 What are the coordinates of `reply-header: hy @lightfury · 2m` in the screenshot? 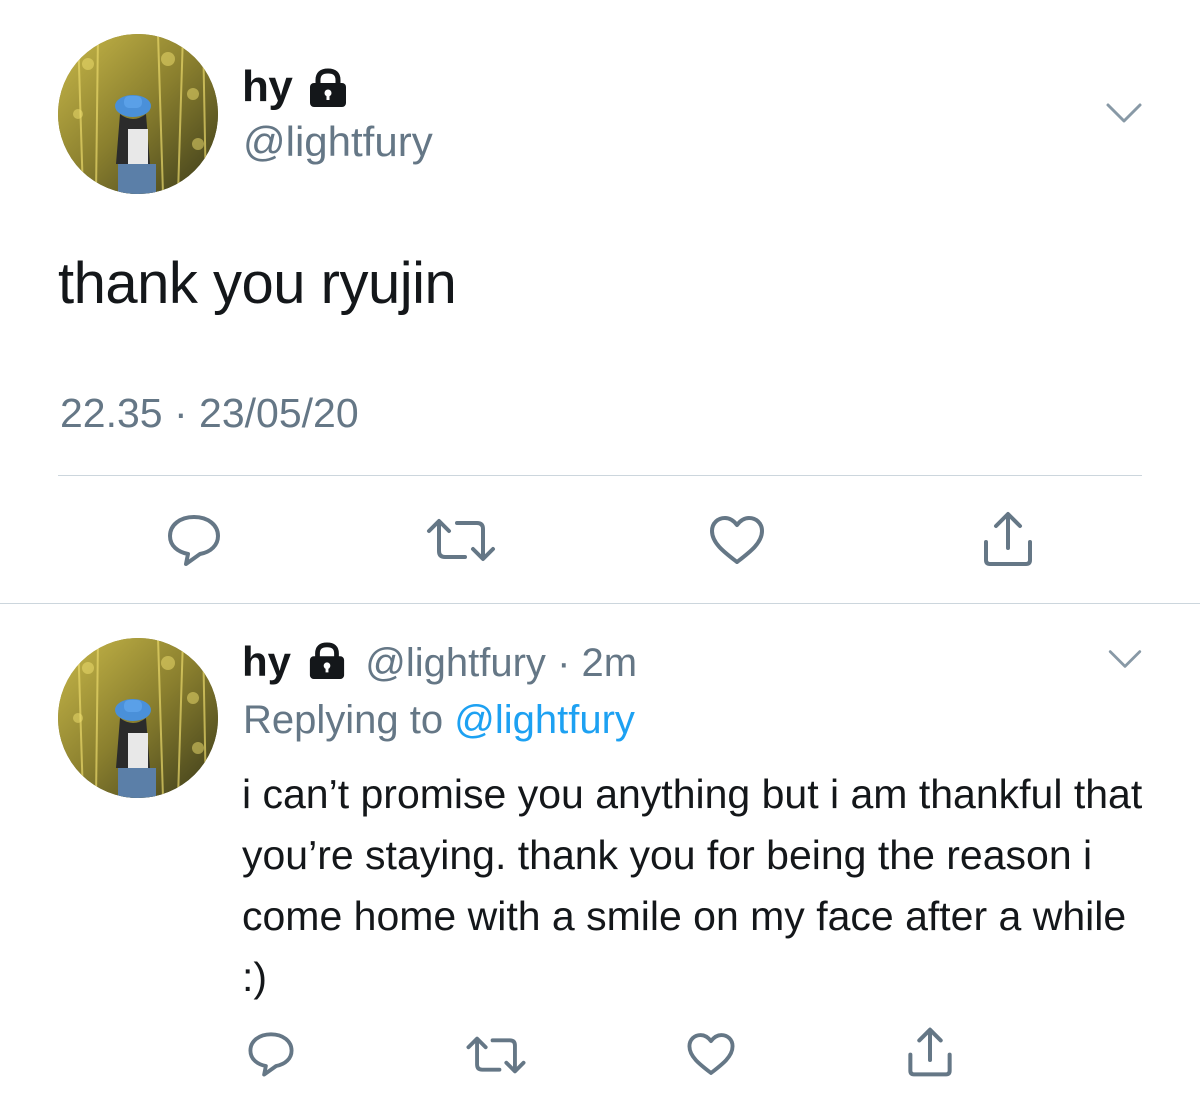 It's located at (439, 662).